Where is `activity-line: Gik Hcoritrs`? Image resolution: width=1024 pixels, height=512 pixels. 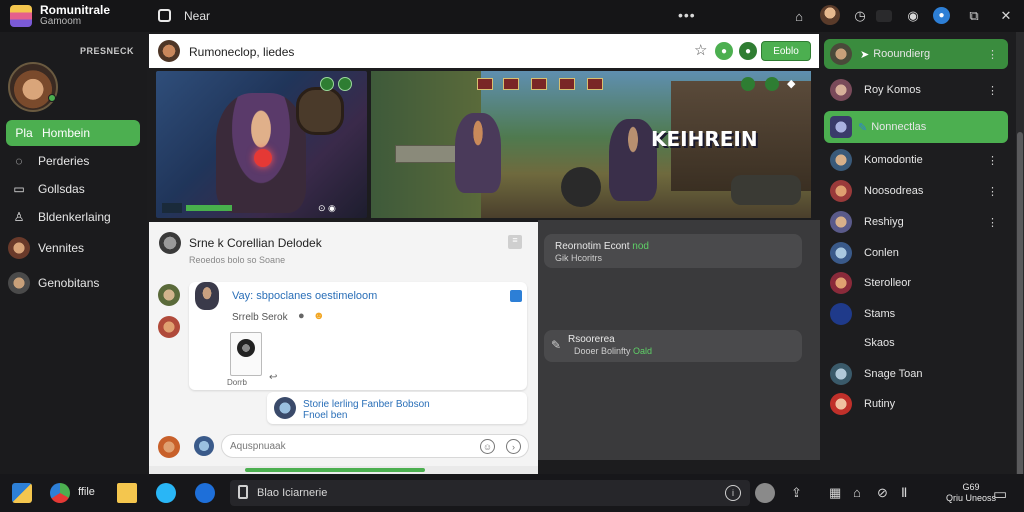 activity-line: Gik Hcoritrs is located at coordinates (578, 258).